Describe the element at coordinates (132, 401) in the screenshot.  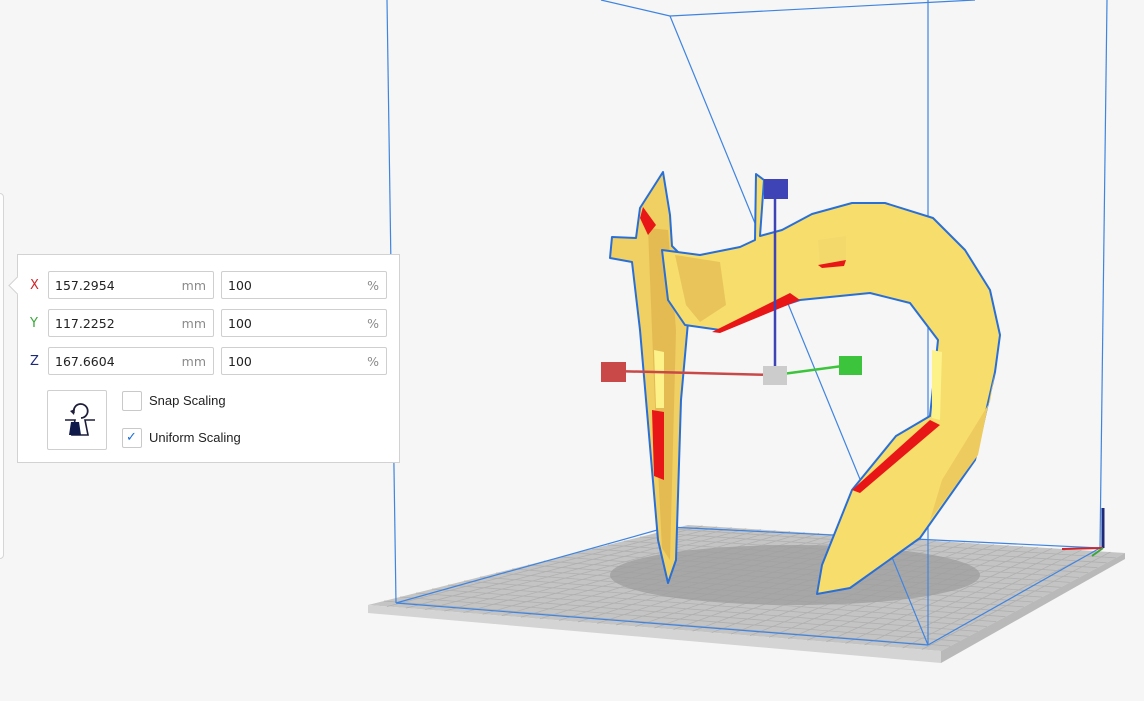
I see `snap-scaling-checkbox` at that location.